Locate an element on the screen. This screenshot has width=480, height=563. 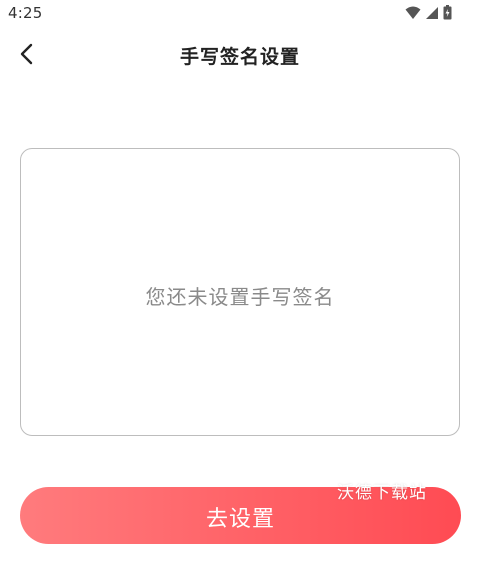
page-title: 手写签名设置 is located at coordinates (239, 57).